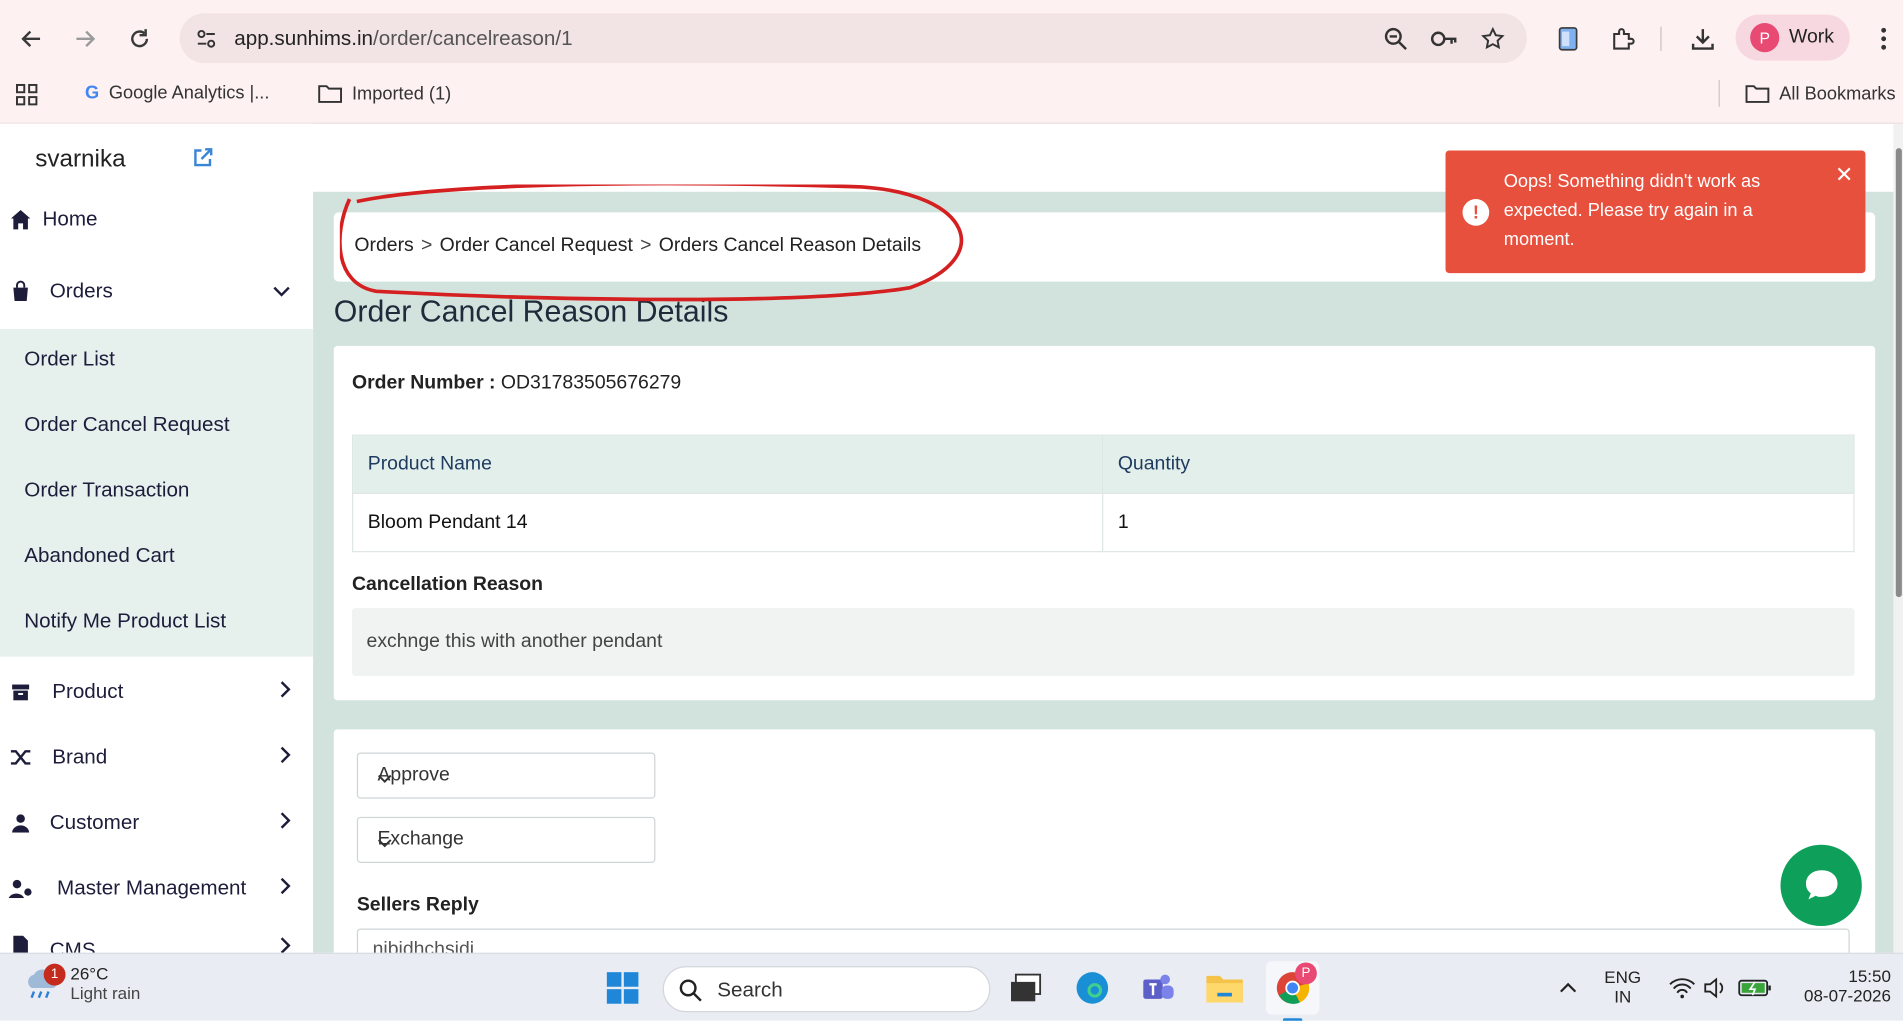  Describe the element at coordinates (826, 989) in the screenshot. I see `taskbar-search: Search` at that location.